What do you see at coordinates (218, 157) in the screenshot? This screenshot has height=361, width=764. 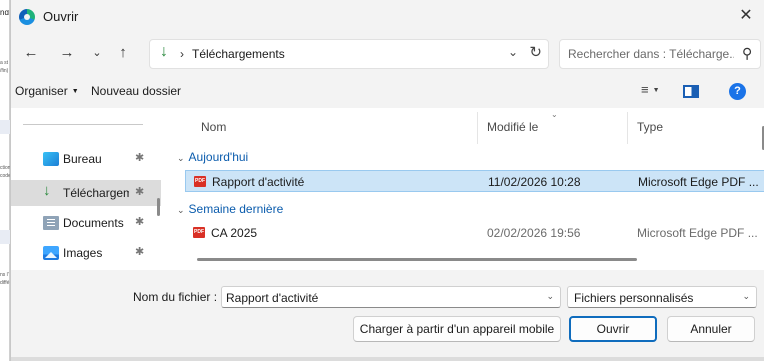 I see `group-label: Aujourd'hui` at bounding box center [218, 157].